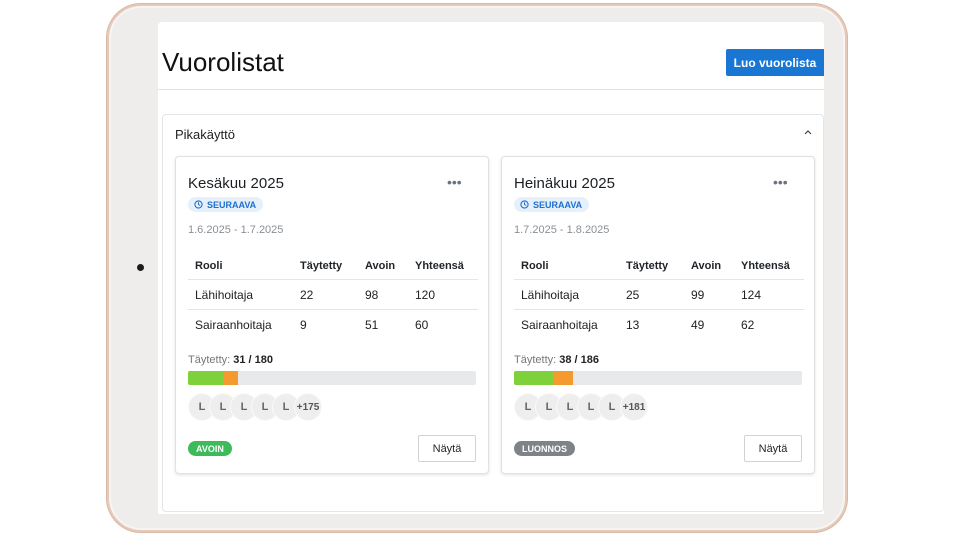  Describe the element at coordinates (775, 62) in the screenshot. I see `create-roster-button: Luo vuorolista` at that location.